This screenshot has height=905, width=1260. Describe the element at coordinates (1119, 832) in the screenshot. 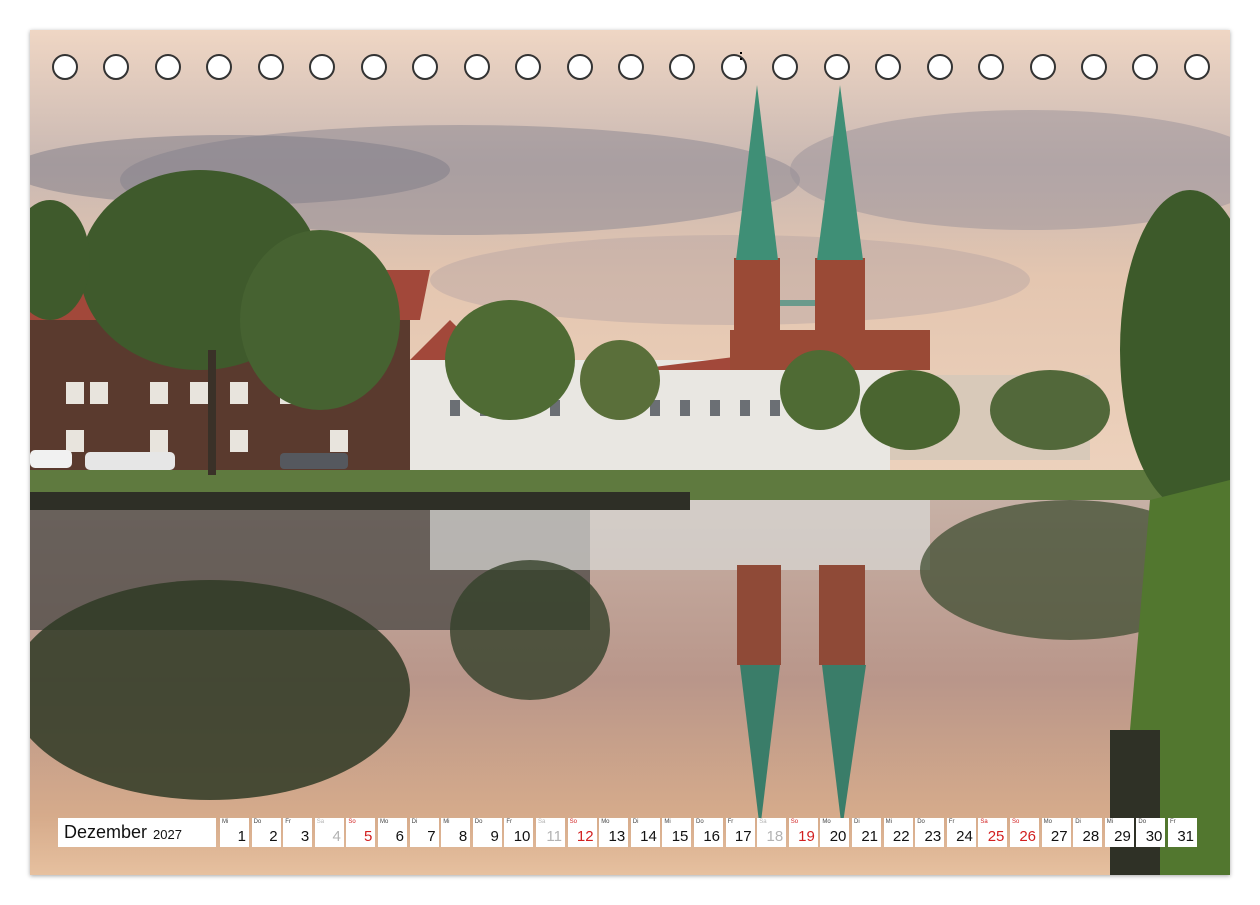

I see `day-cell: Mi 29` at that location.